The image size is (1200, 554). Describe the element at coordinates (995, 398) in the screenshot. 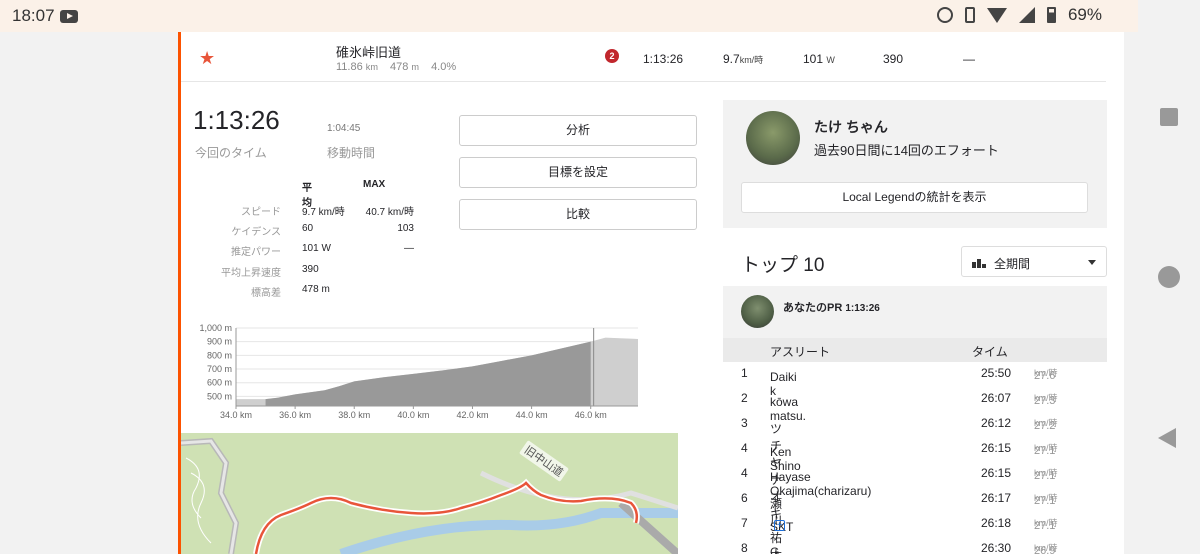

I see `effort-time: 26:07` at that location.